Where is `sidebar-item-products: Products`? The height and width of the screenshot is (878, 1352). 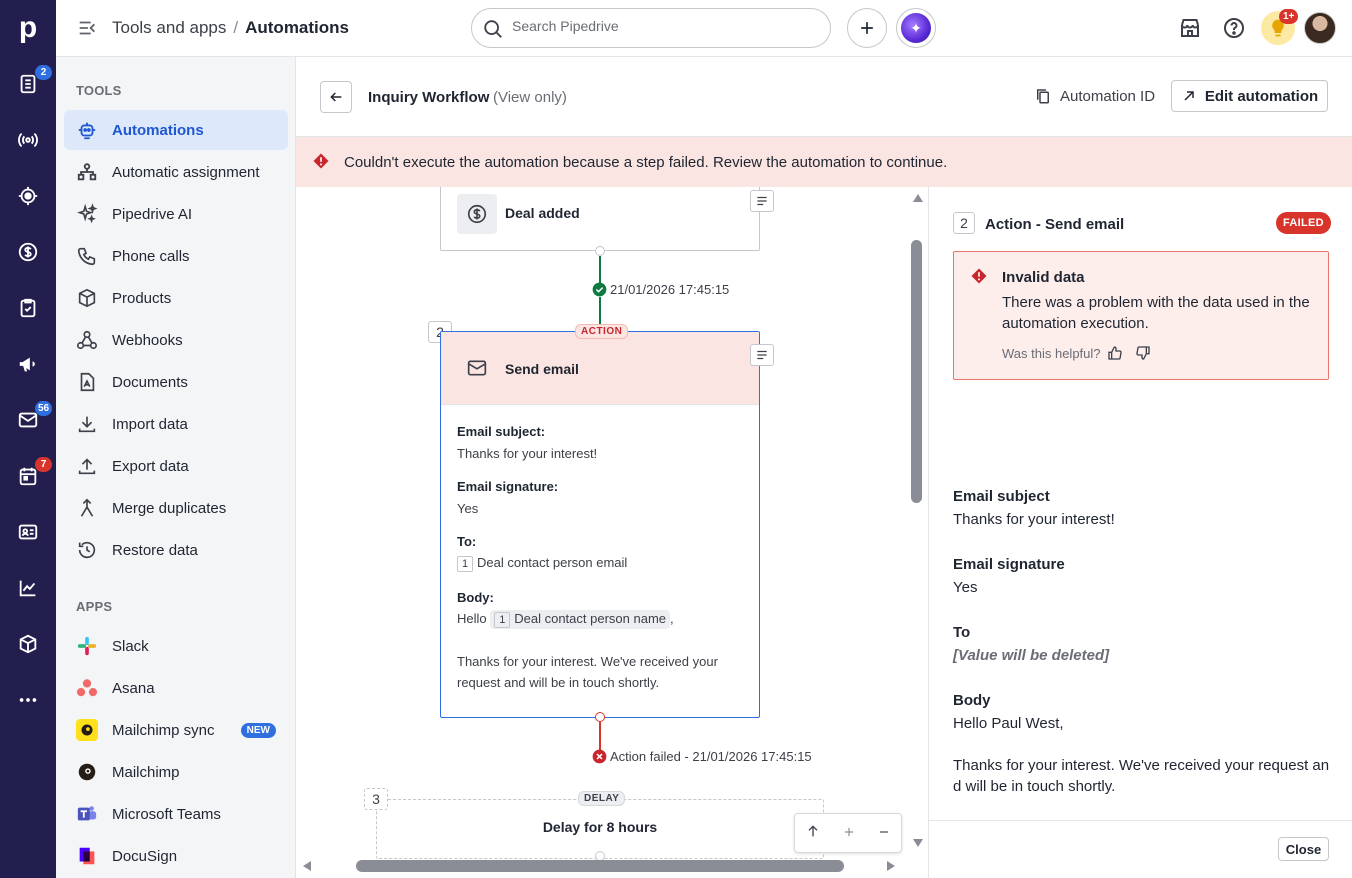
sidebar-item-products: Products is located at coordinates (176, 298).